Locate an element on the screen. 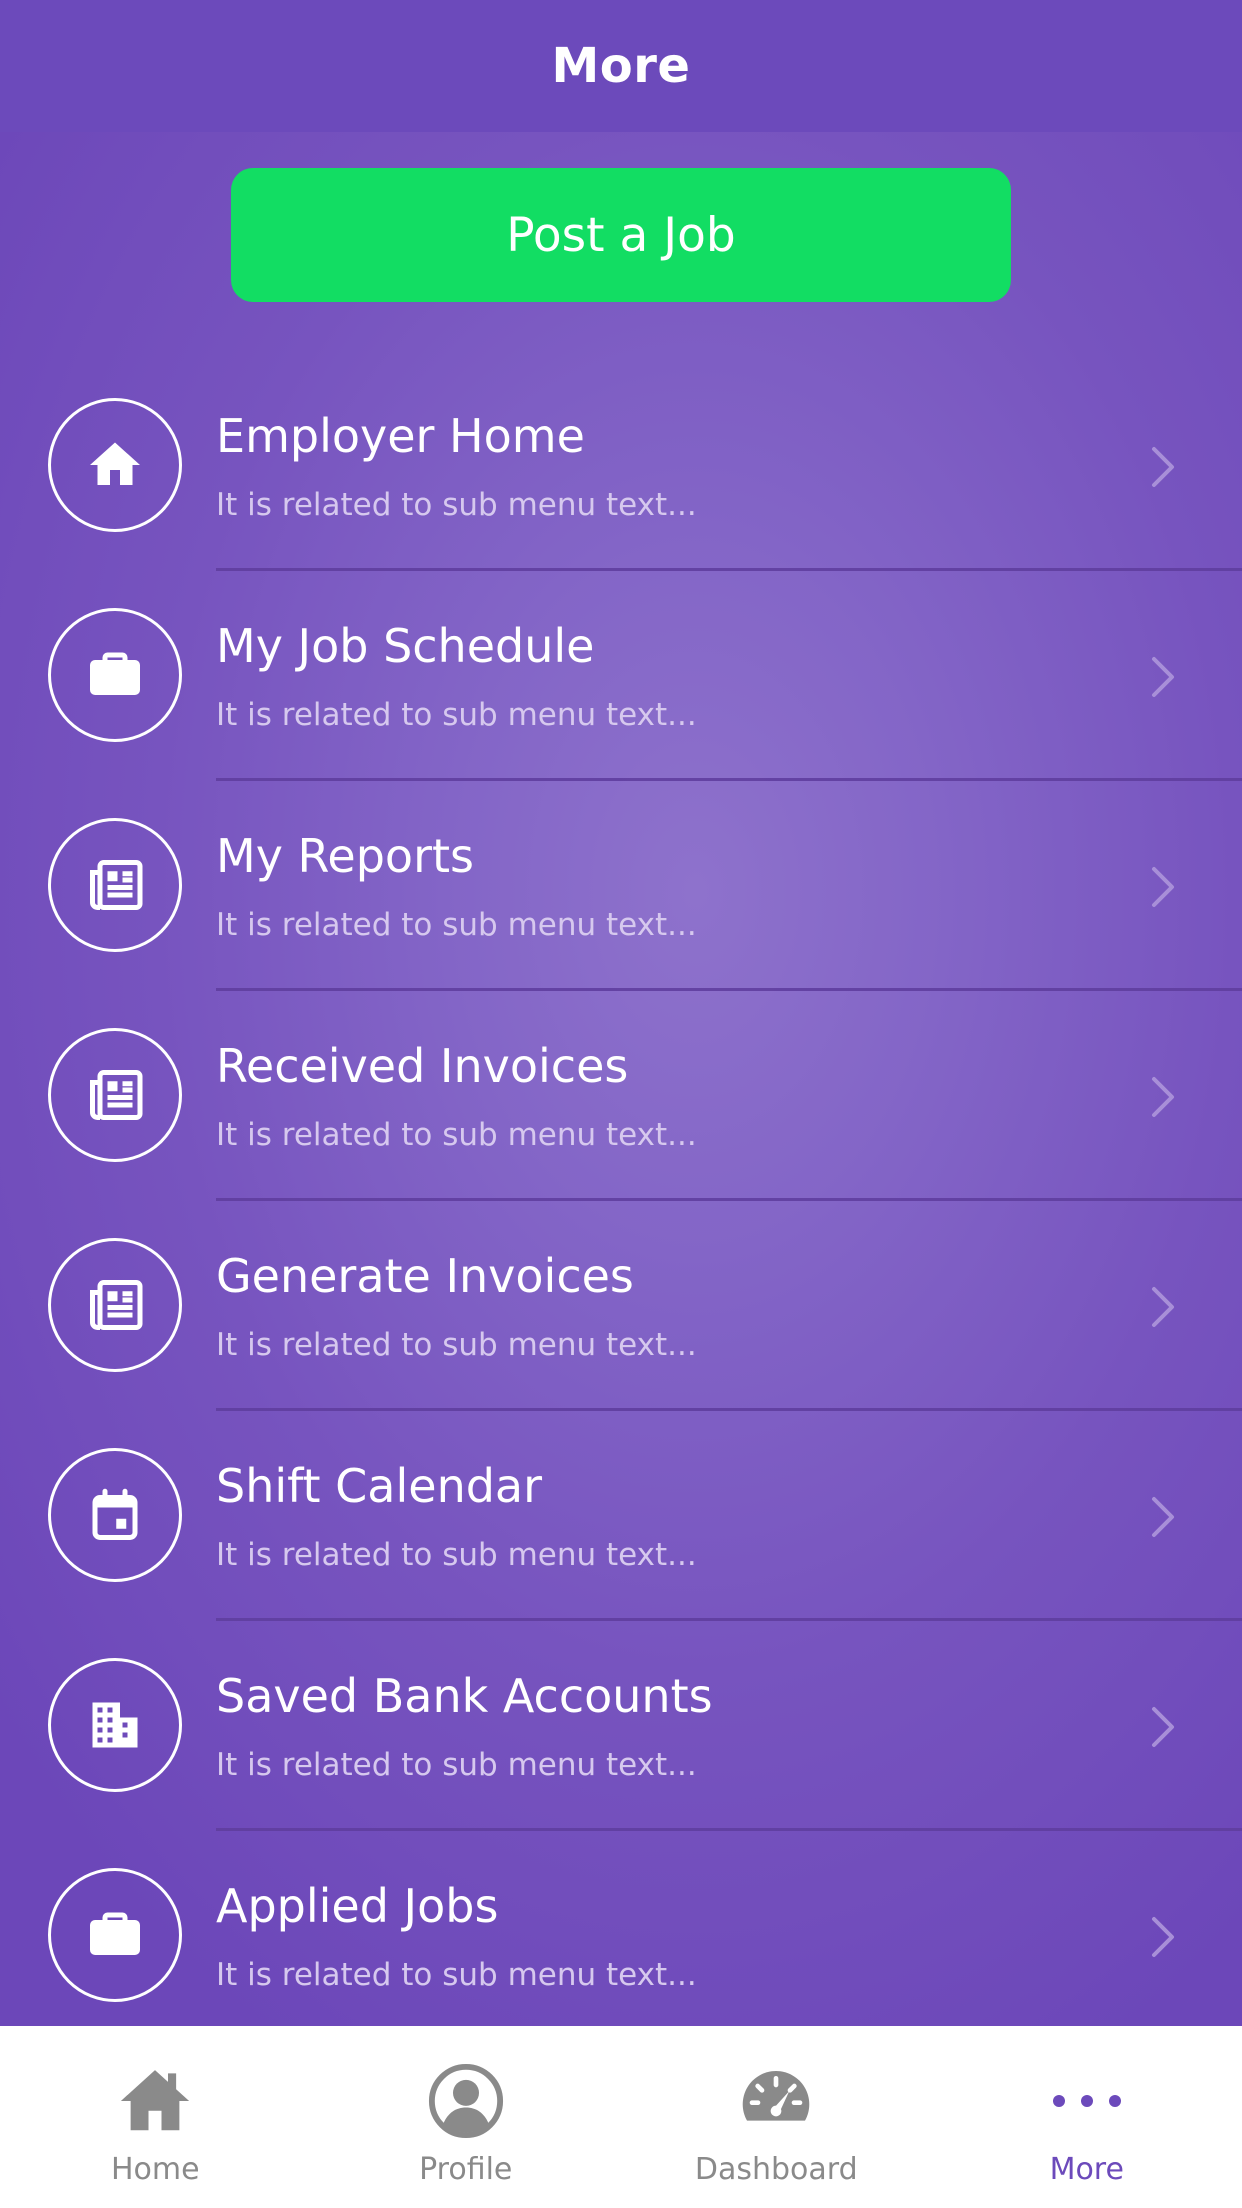 The height and width of the screenshot is (2208, 1242). tab-profile: Profile is located at coordinates (466, 2117).